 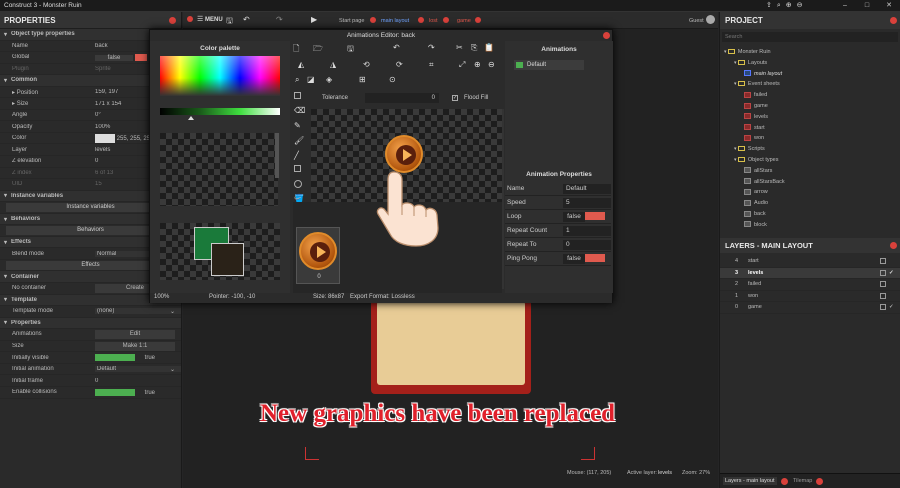 I want to click on animation-item-default: Default, so click(x=549, y=65).